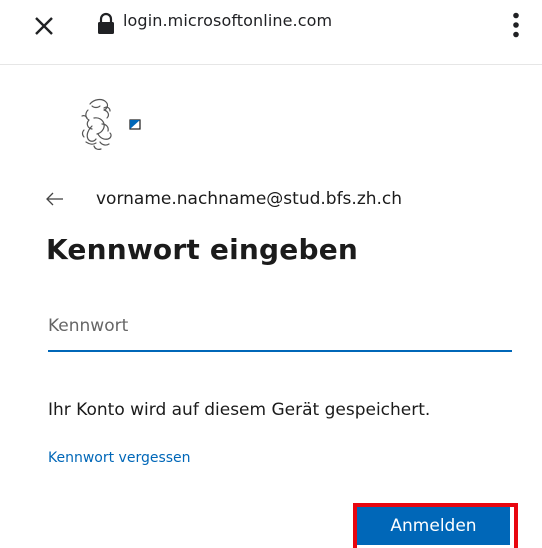 This screenshot has height=548, width=542. Describe the element at coordinates (280, 329) in the screenshot. I see `password-input` at that location.